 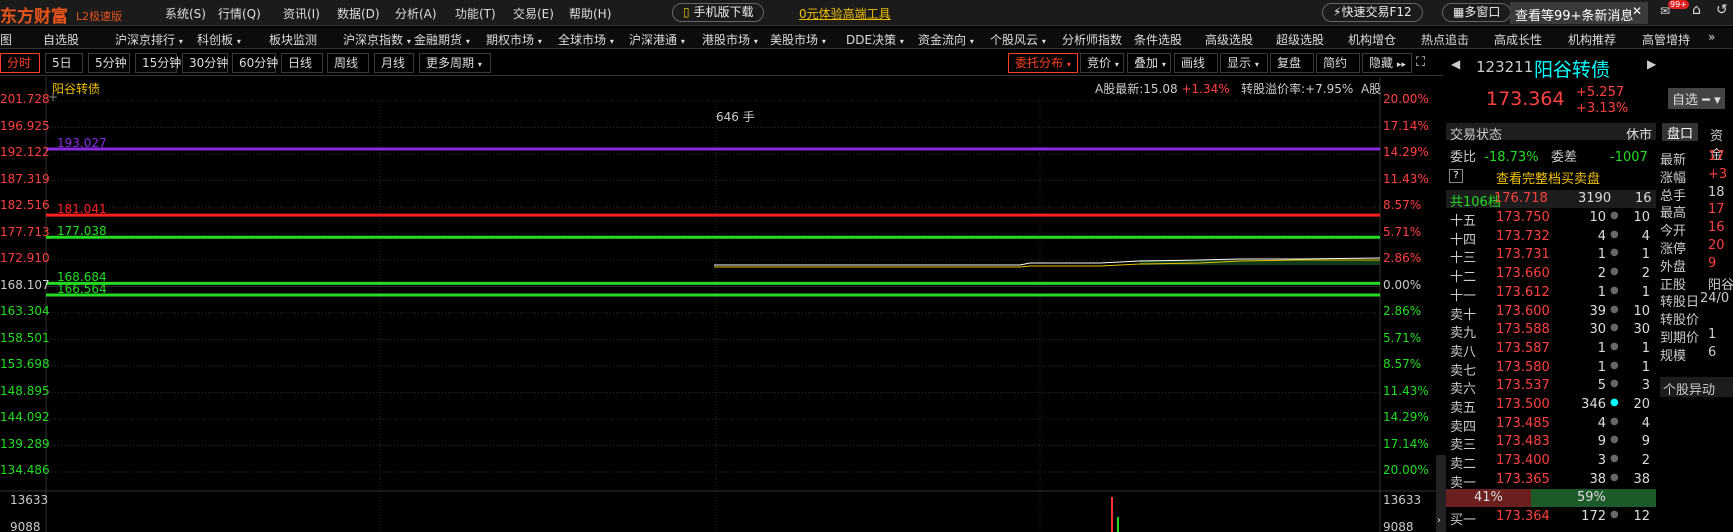 I want to click on ask-row: 卖五 173.500 346 ● 20, so click(x=1551, y=406).